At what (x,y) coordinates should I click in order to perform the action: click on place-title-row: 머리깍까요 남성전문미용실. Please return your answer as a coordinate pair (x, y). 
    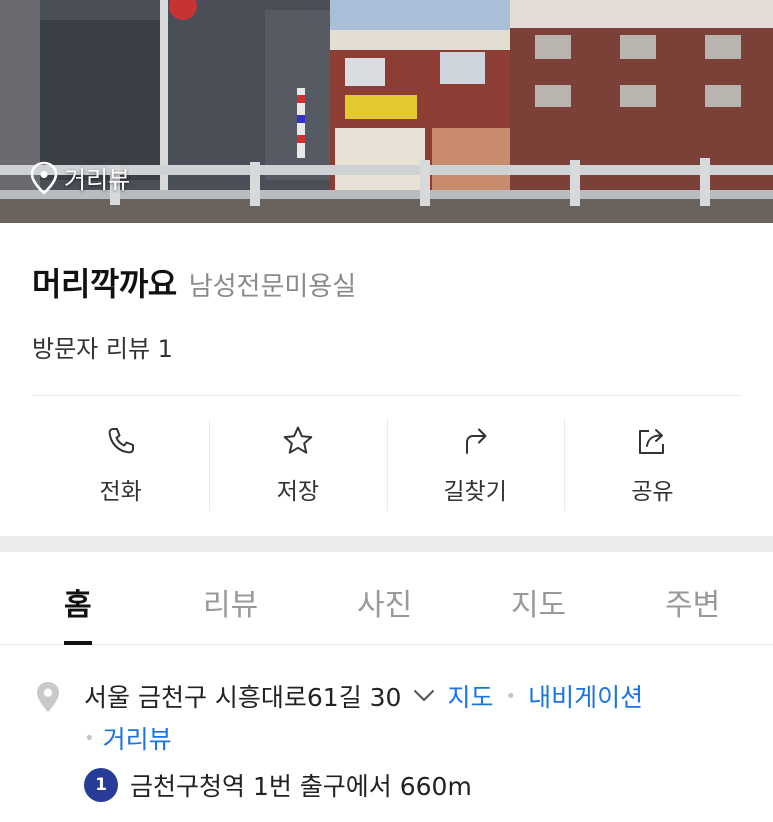
    Looking at the image, I should click on (194, 282).